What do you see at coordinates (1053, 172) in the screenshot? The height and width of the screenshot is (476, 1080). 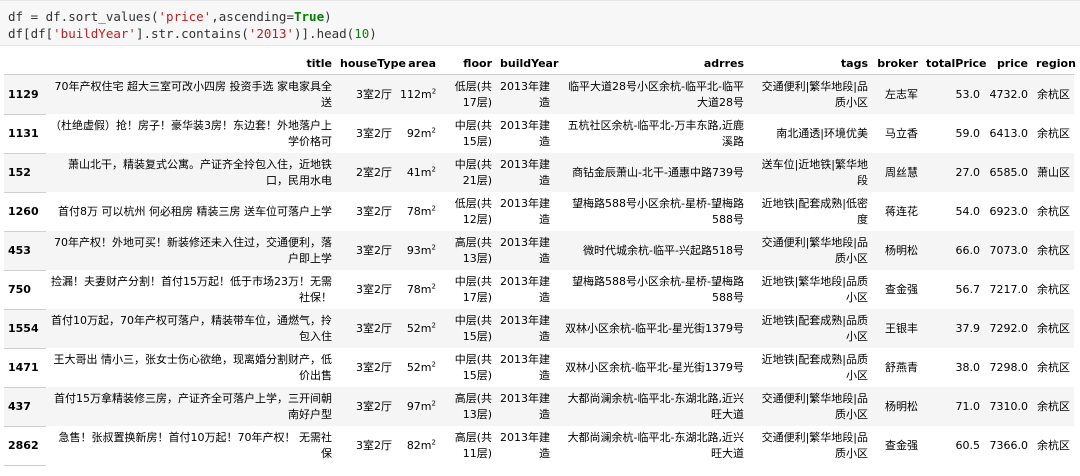 I see `cell-region: 萧山区` at bounding box center [1053, 172].